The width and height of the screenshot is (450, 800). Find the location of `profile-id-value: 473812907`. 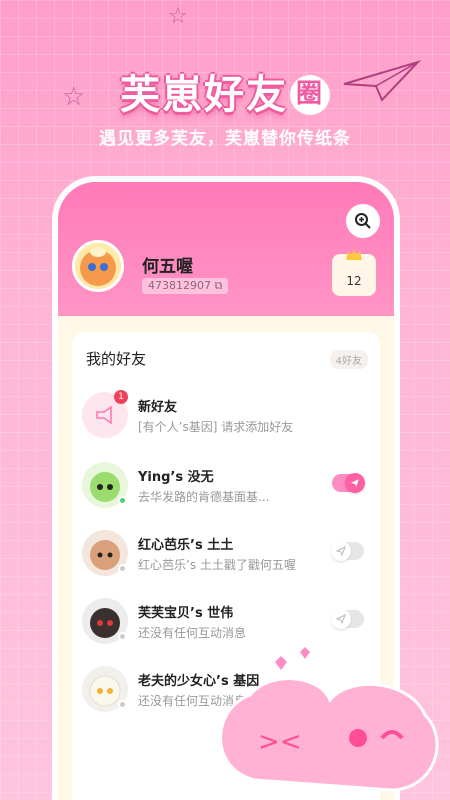

profile-id-value: 473812907 is located at coordinates (179, 285).